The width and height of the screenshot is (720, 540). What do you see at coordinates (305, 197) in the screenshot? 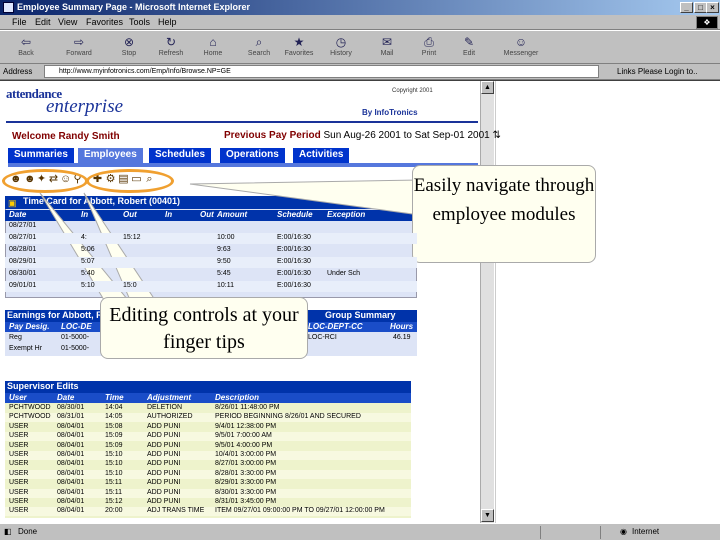
I see `pointer-navigate` at bounding box center [305, 197].